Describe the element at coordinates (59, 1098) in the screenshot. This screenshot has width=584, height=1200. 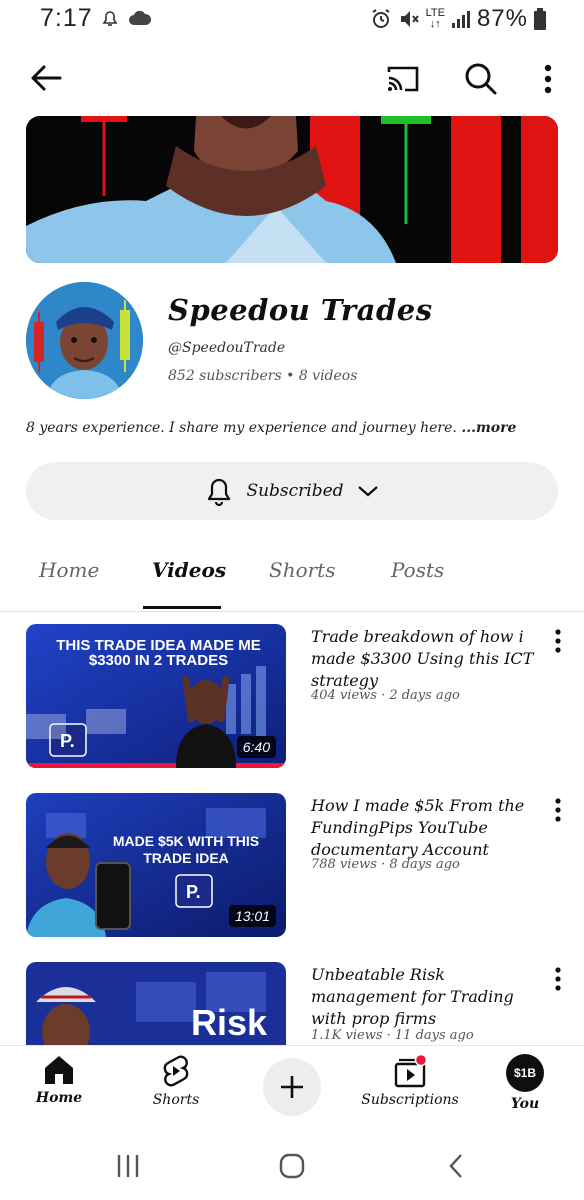
I see `nav-home-label: Home` at that location.